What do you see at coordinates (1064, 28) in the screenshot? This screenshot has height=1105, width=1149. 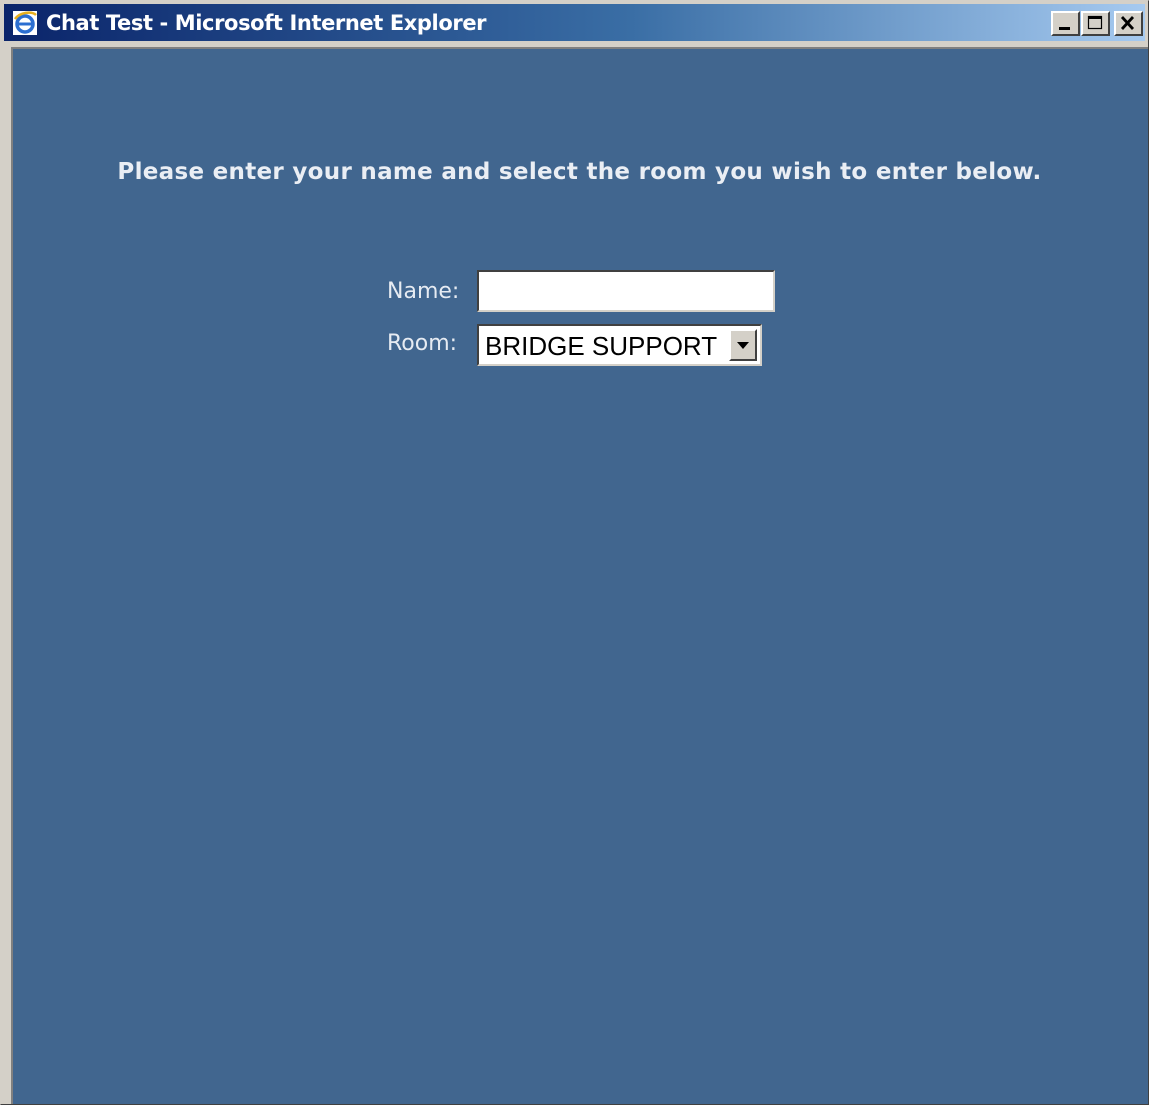 I see `minimize-icon` at bounding box center [1064, 28].